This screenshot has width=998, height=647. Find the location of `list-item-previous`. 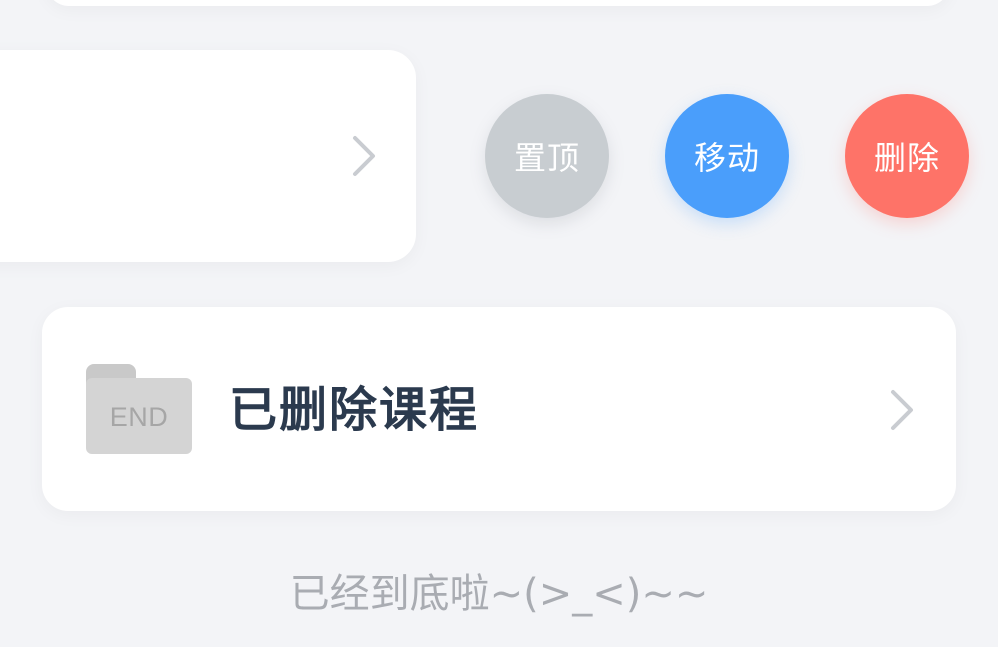

list-item-previous is located at coordinates (498, 3).